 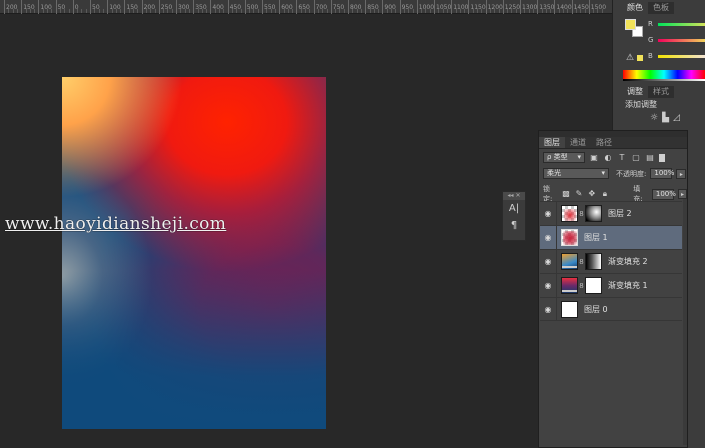 What do you see at coordinates (685, 322) in the screenshot?
I see `layers-scrollbar` at bounding box center [685, 322].